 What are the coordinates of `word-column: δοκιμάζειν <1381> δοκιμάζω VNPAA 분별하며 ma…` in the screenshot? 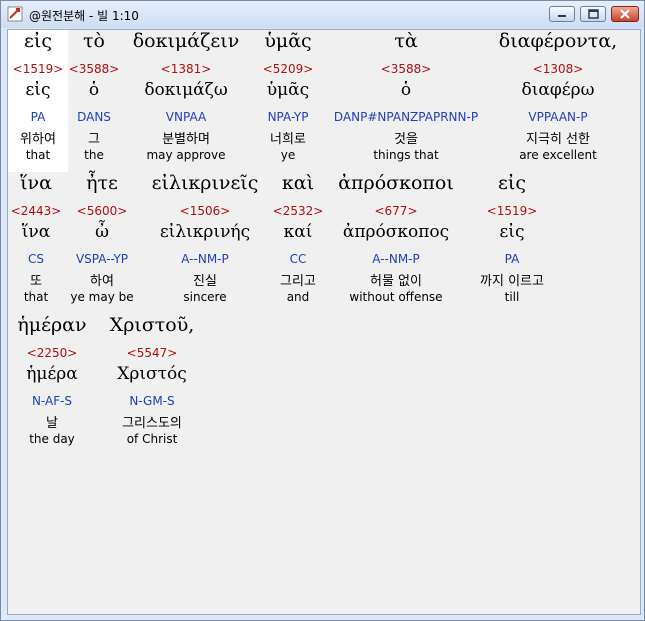 It's located at (186, 101).